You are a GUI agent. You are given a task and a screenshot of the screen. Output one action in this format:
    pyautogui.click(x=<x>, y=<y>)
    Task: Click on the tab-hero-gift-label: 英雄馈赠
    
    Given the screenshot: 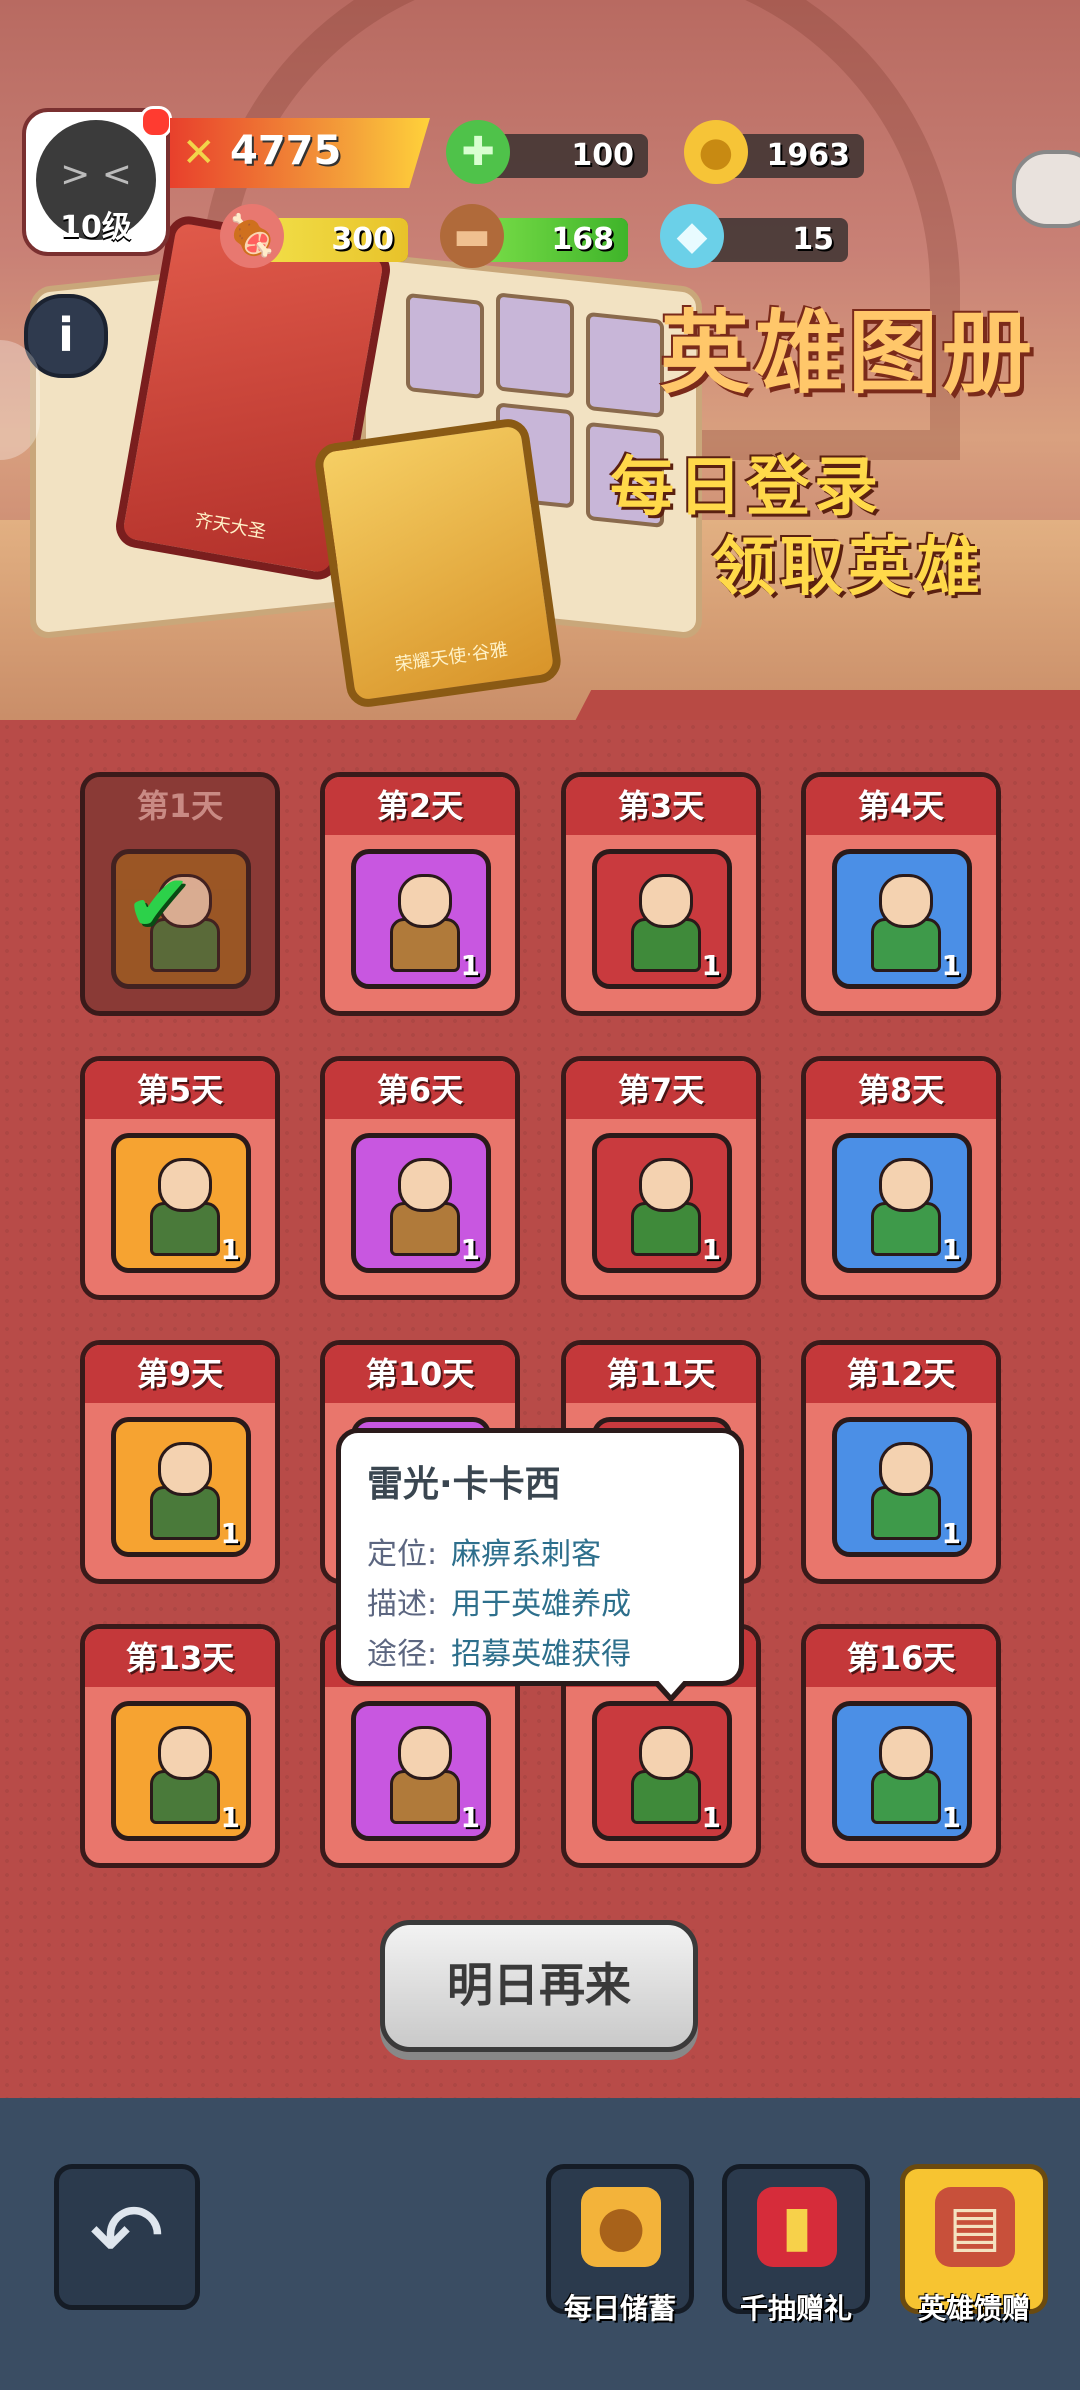 What is the action you would take?
    pyautogui.click(x=973, y=2308)
    